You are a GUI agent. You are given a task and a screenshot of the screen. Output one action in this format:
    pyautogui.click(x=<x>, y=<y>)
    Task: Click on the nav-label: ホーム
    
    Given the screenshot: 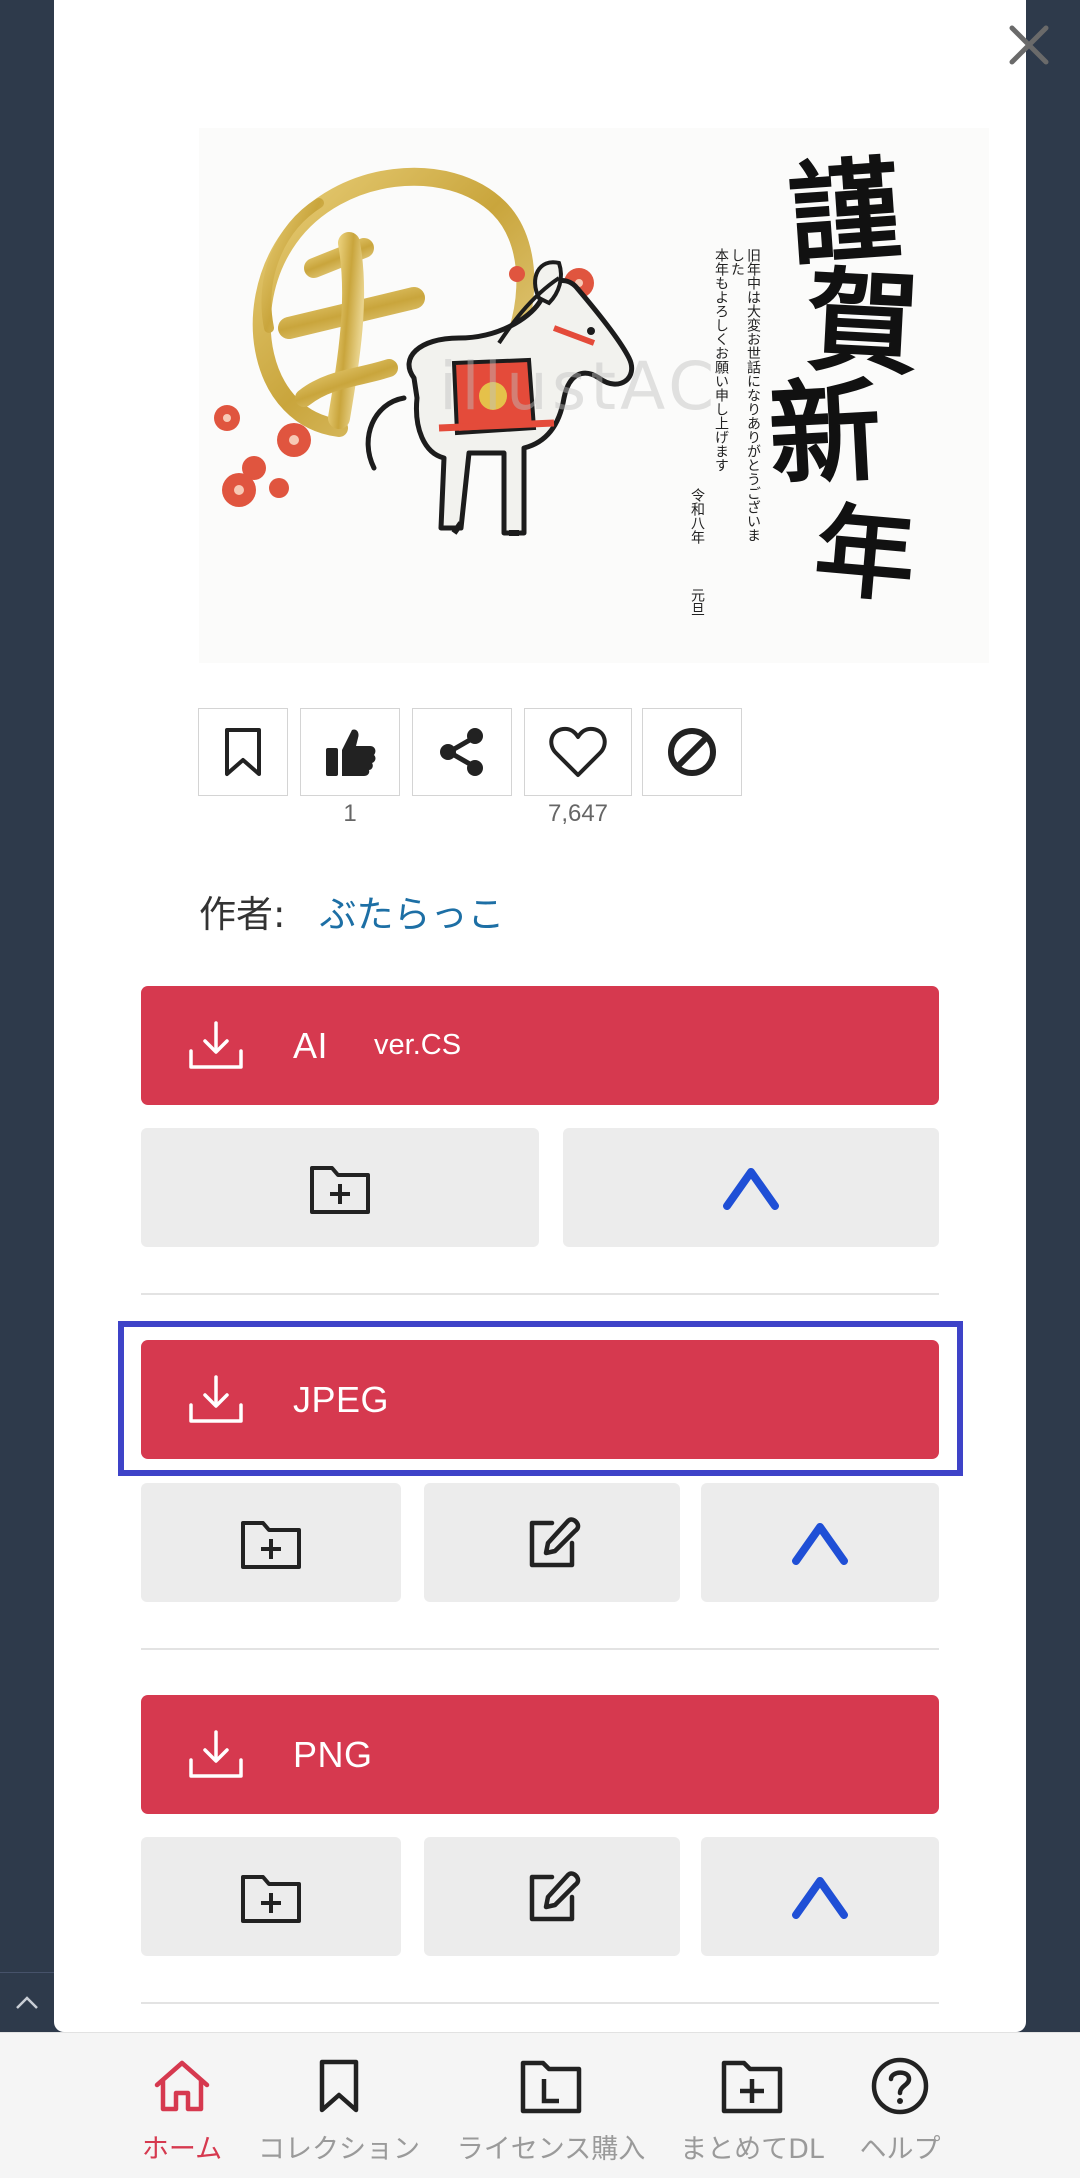 What is the action you would take?
    pyautogui.click(x=182, y=2149)
    